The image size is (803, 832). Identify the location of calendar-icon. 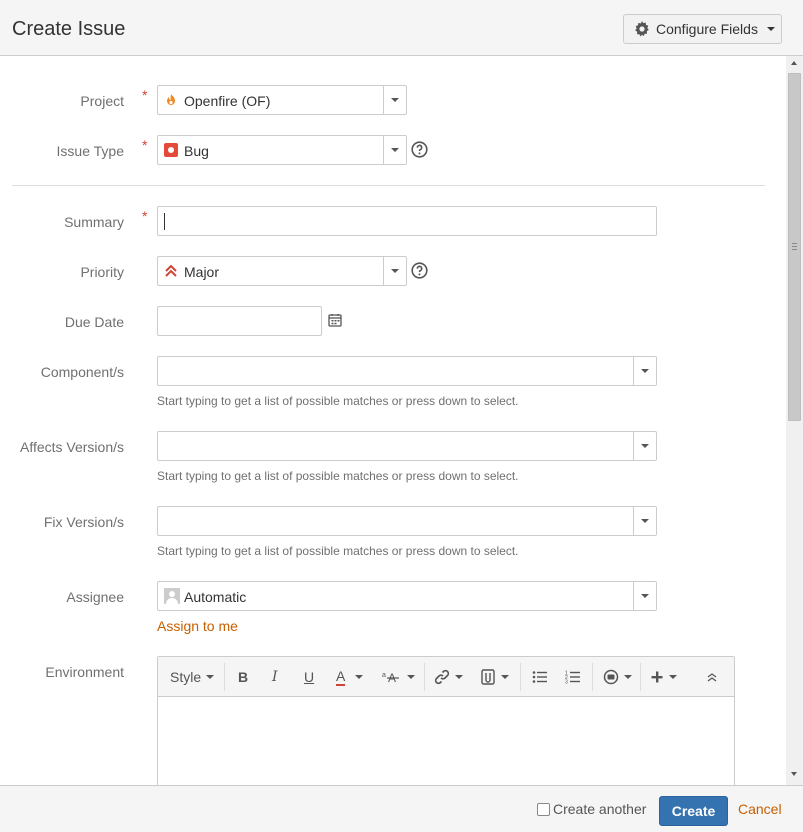
(335, 321).